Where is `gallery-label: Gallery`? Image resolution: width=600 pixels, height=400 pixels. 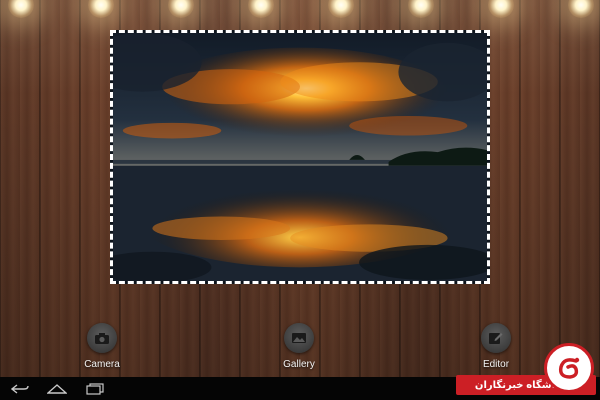 gallery-label: Gallery is located at coordinates (299, 364).